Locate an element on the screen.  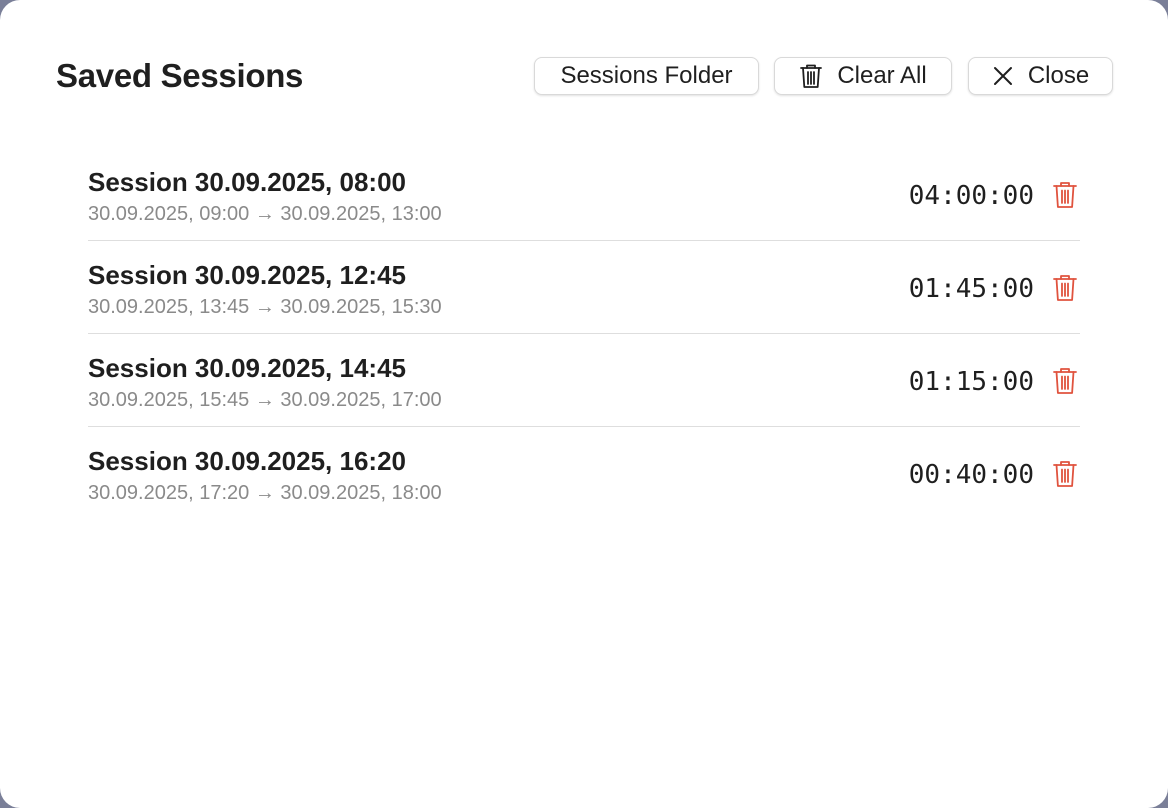
session-title: Session 30.09.2025, 16:20 is located at coordinates (247, 461).